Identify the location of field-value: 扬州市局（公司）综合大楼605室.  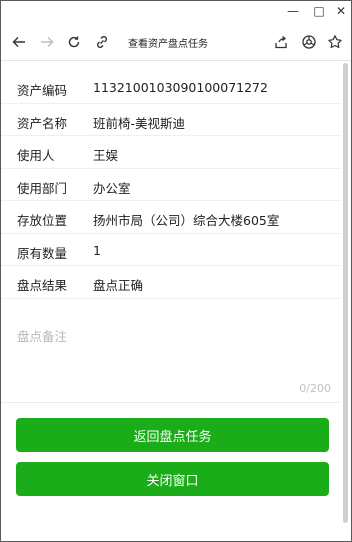
(186, 220).